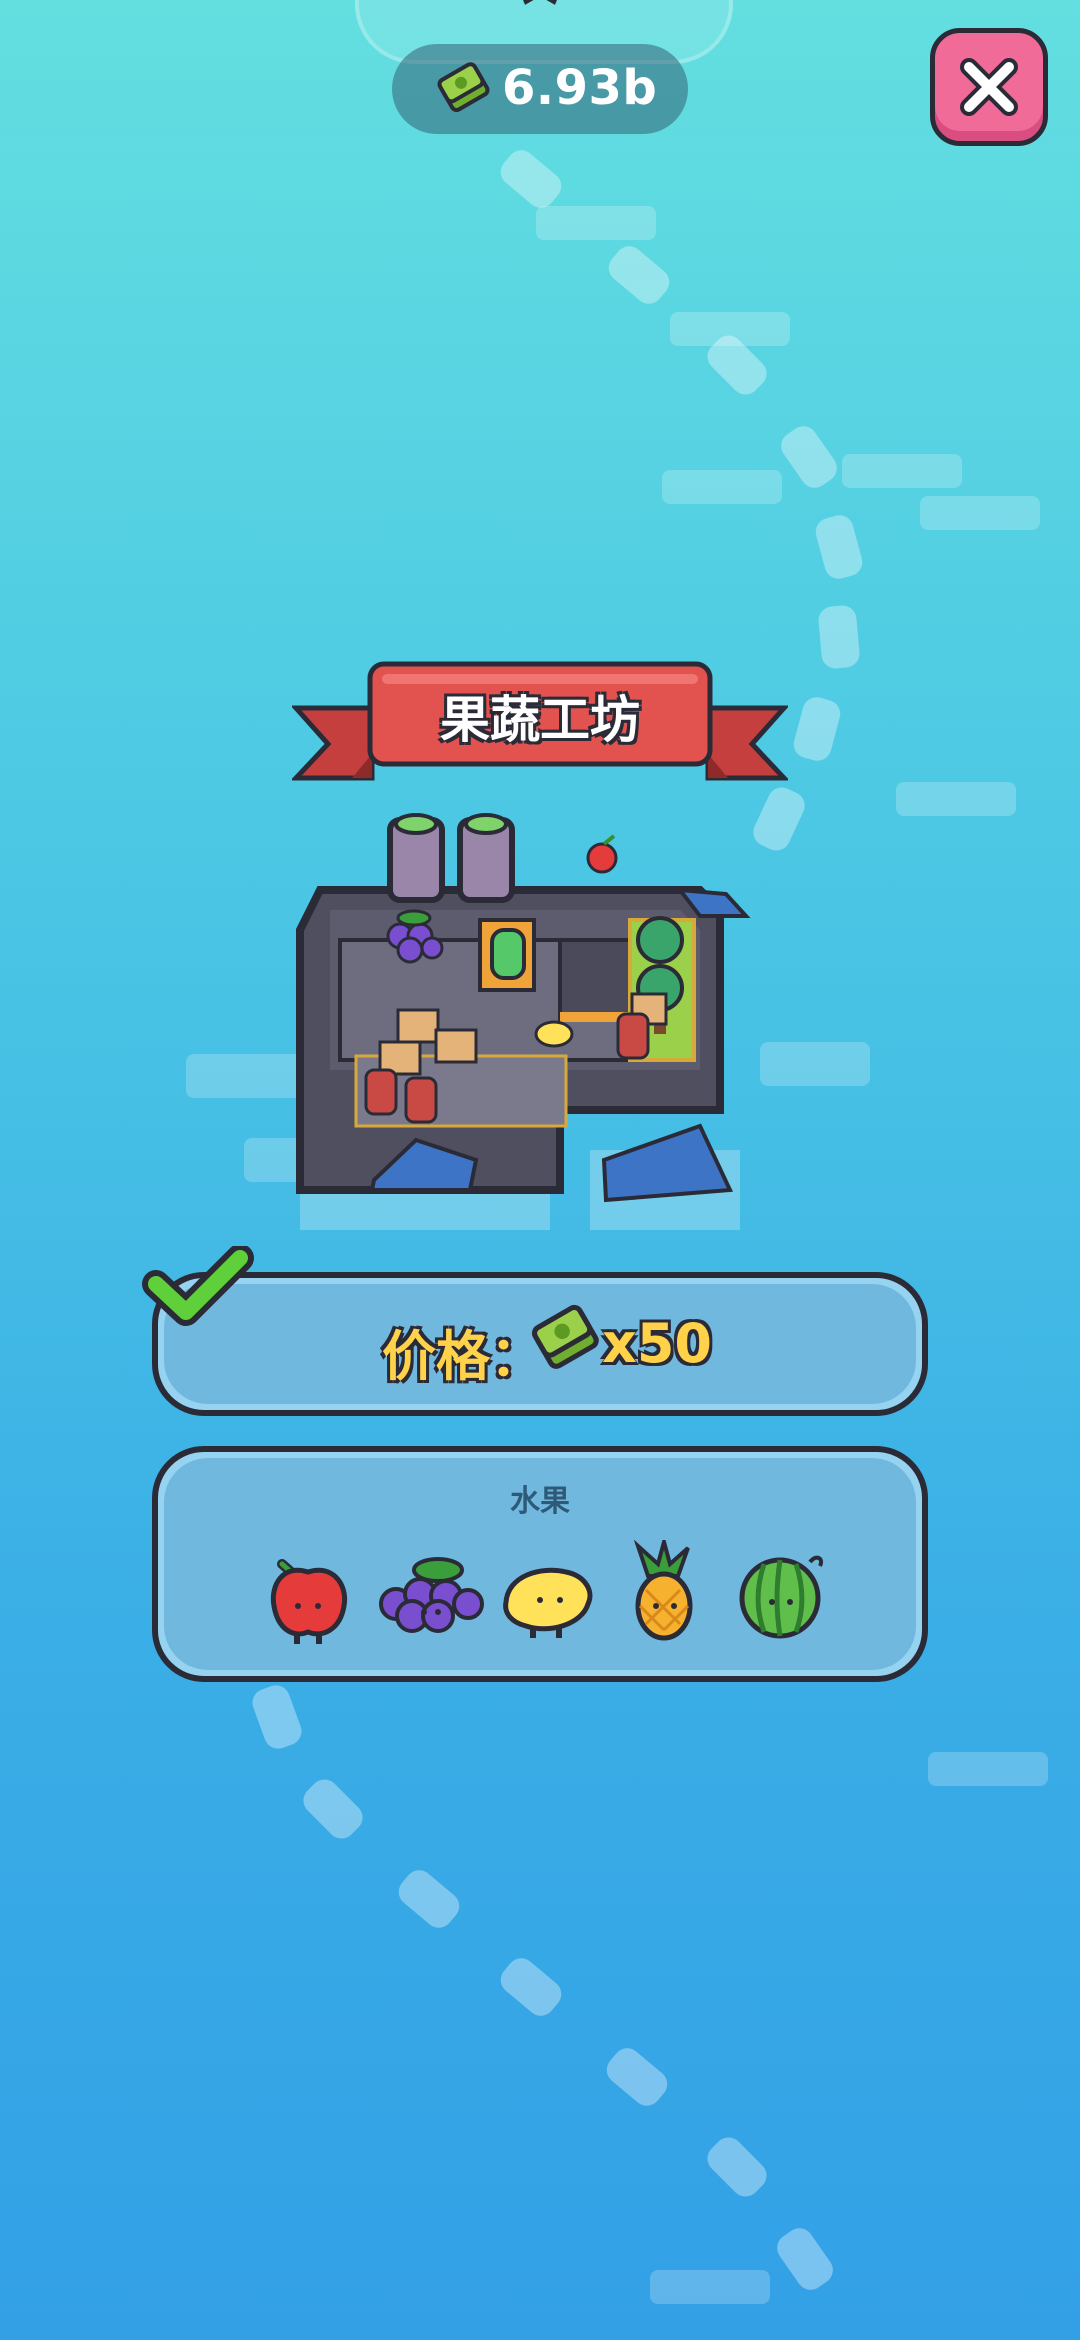 The width and height of the screenshot is (1080, 2340). I want to click on close-button, so click(989, 87).